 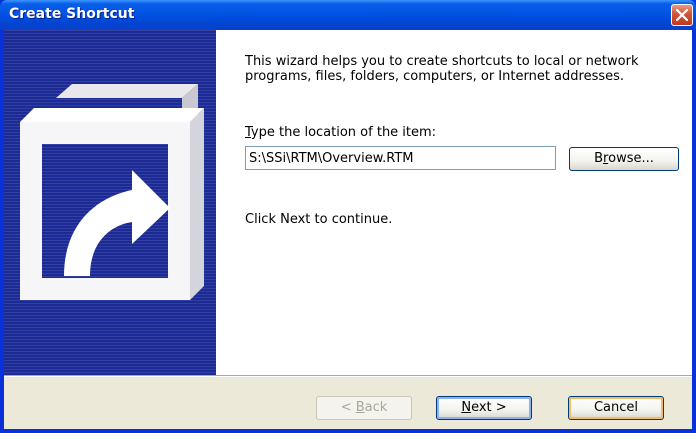 I want to click on close-button, so click(x=682, y=15).